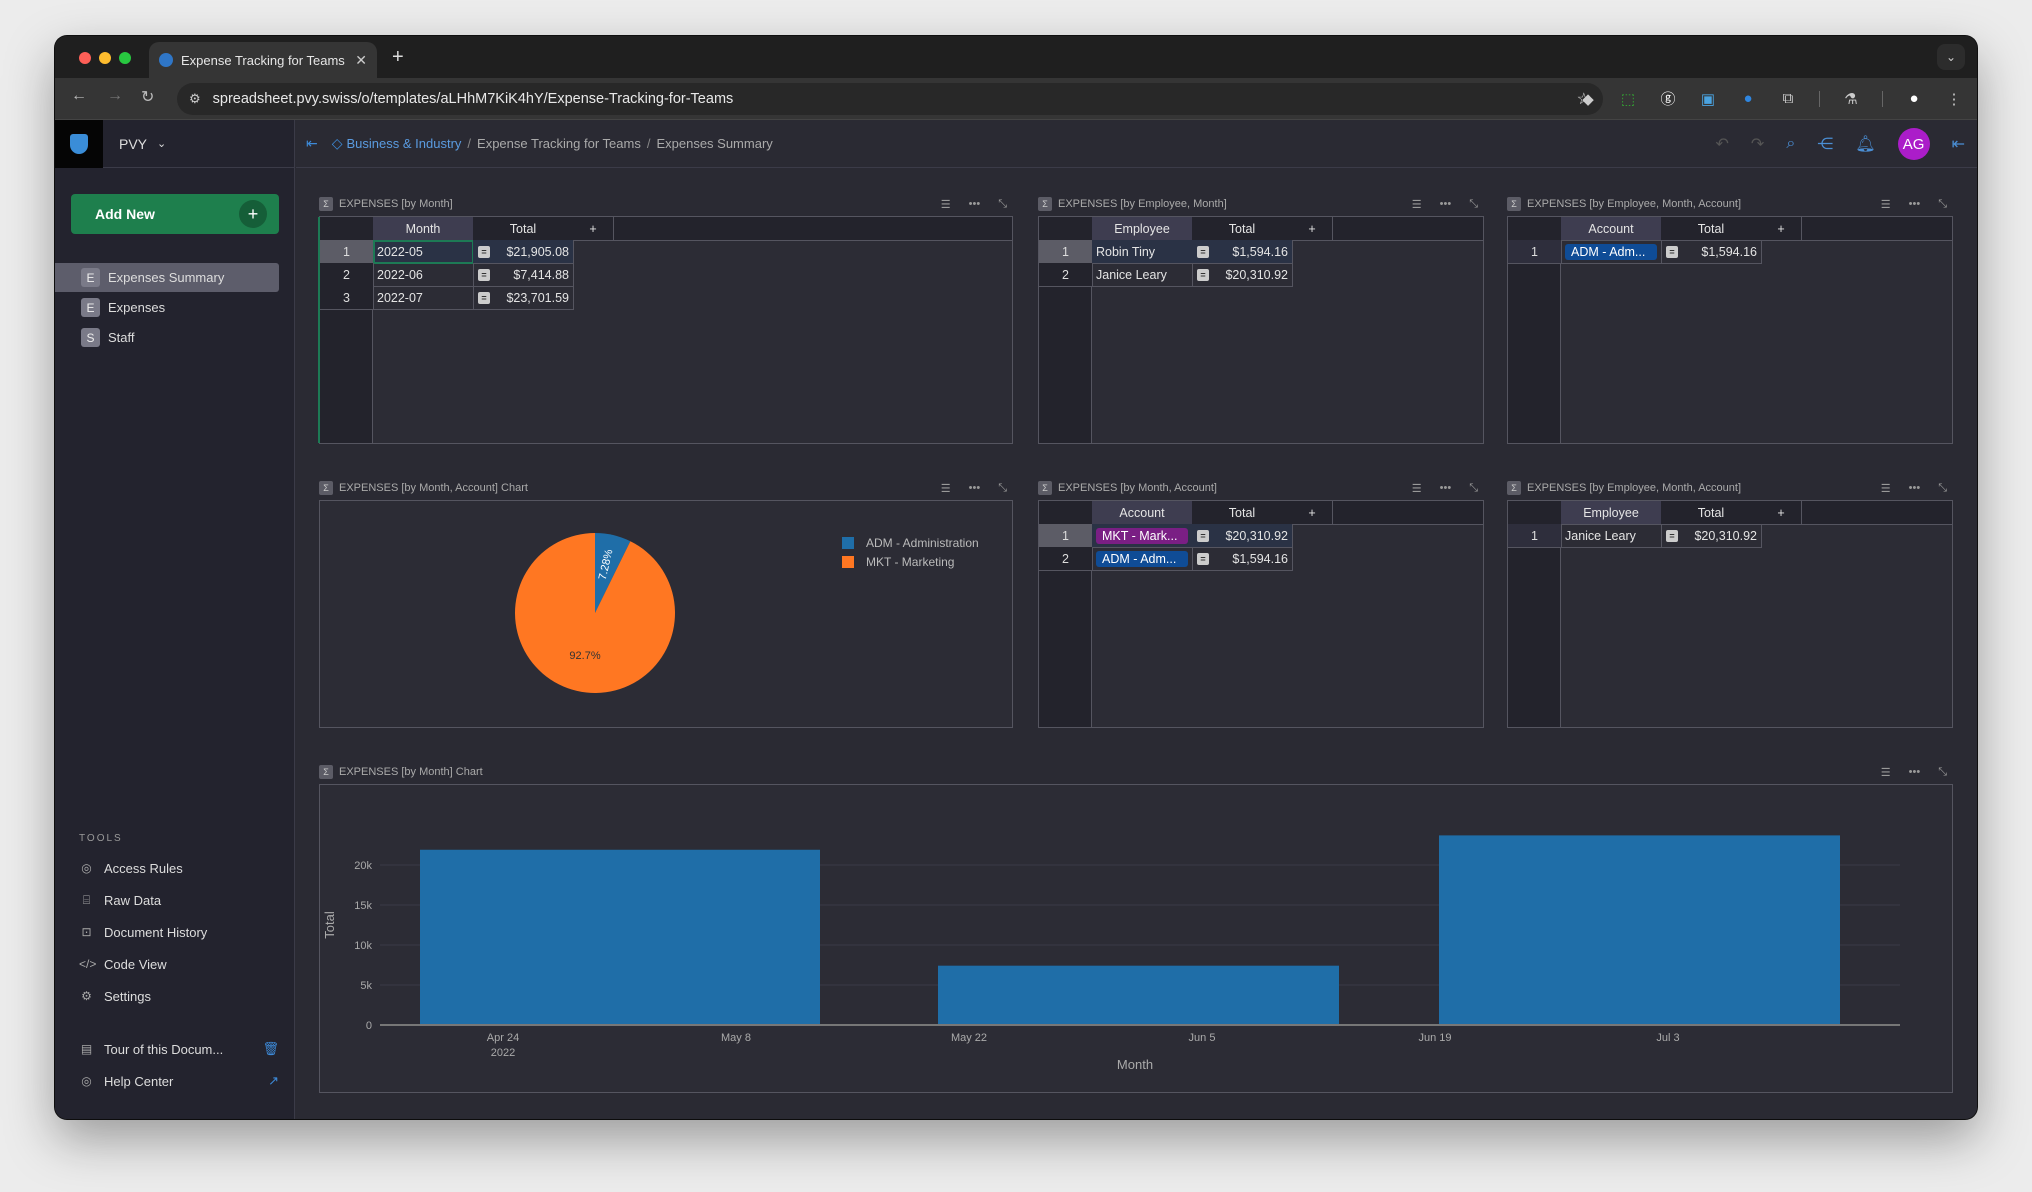 Image resolution: width=2032 pixels, height=1192 pixels. I want to click on browser-menu-icon: ⋮, so click(1954, 99).